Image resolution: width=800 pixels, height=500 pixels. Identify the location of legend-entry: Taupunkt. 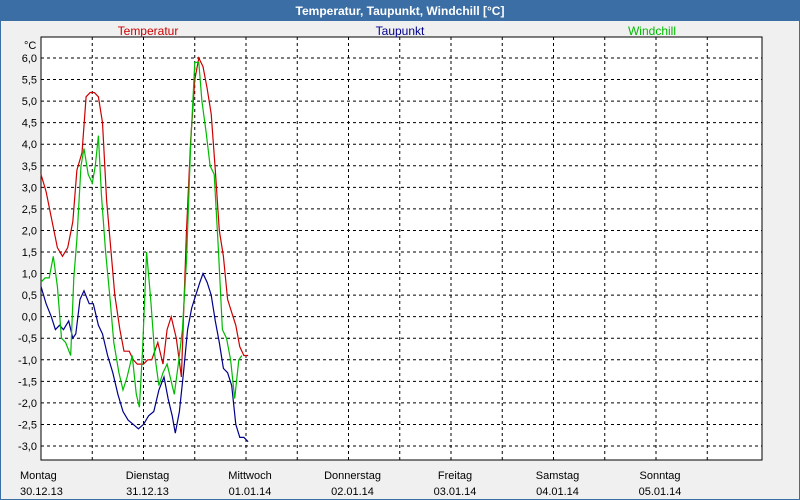
(400, 31).